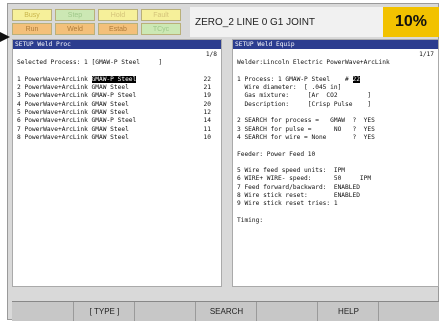  I want to click on led-tcyc: TCyc, so click(161, 29).